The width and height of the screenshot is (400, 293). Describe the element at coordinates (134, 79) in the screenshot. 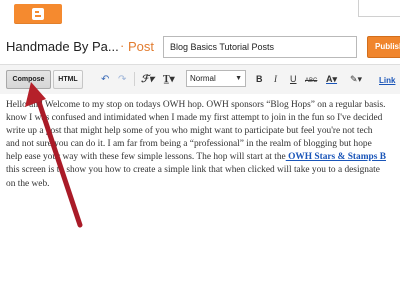

I see `toolbar-divider` at that location.